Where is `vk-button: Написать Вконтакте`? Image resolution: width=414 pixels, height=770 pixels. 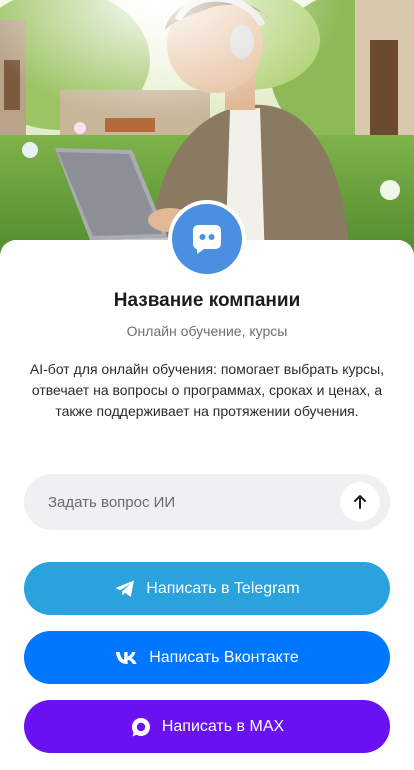 vk-button: Написать Вконтакте is located at coordinates (207, 657).